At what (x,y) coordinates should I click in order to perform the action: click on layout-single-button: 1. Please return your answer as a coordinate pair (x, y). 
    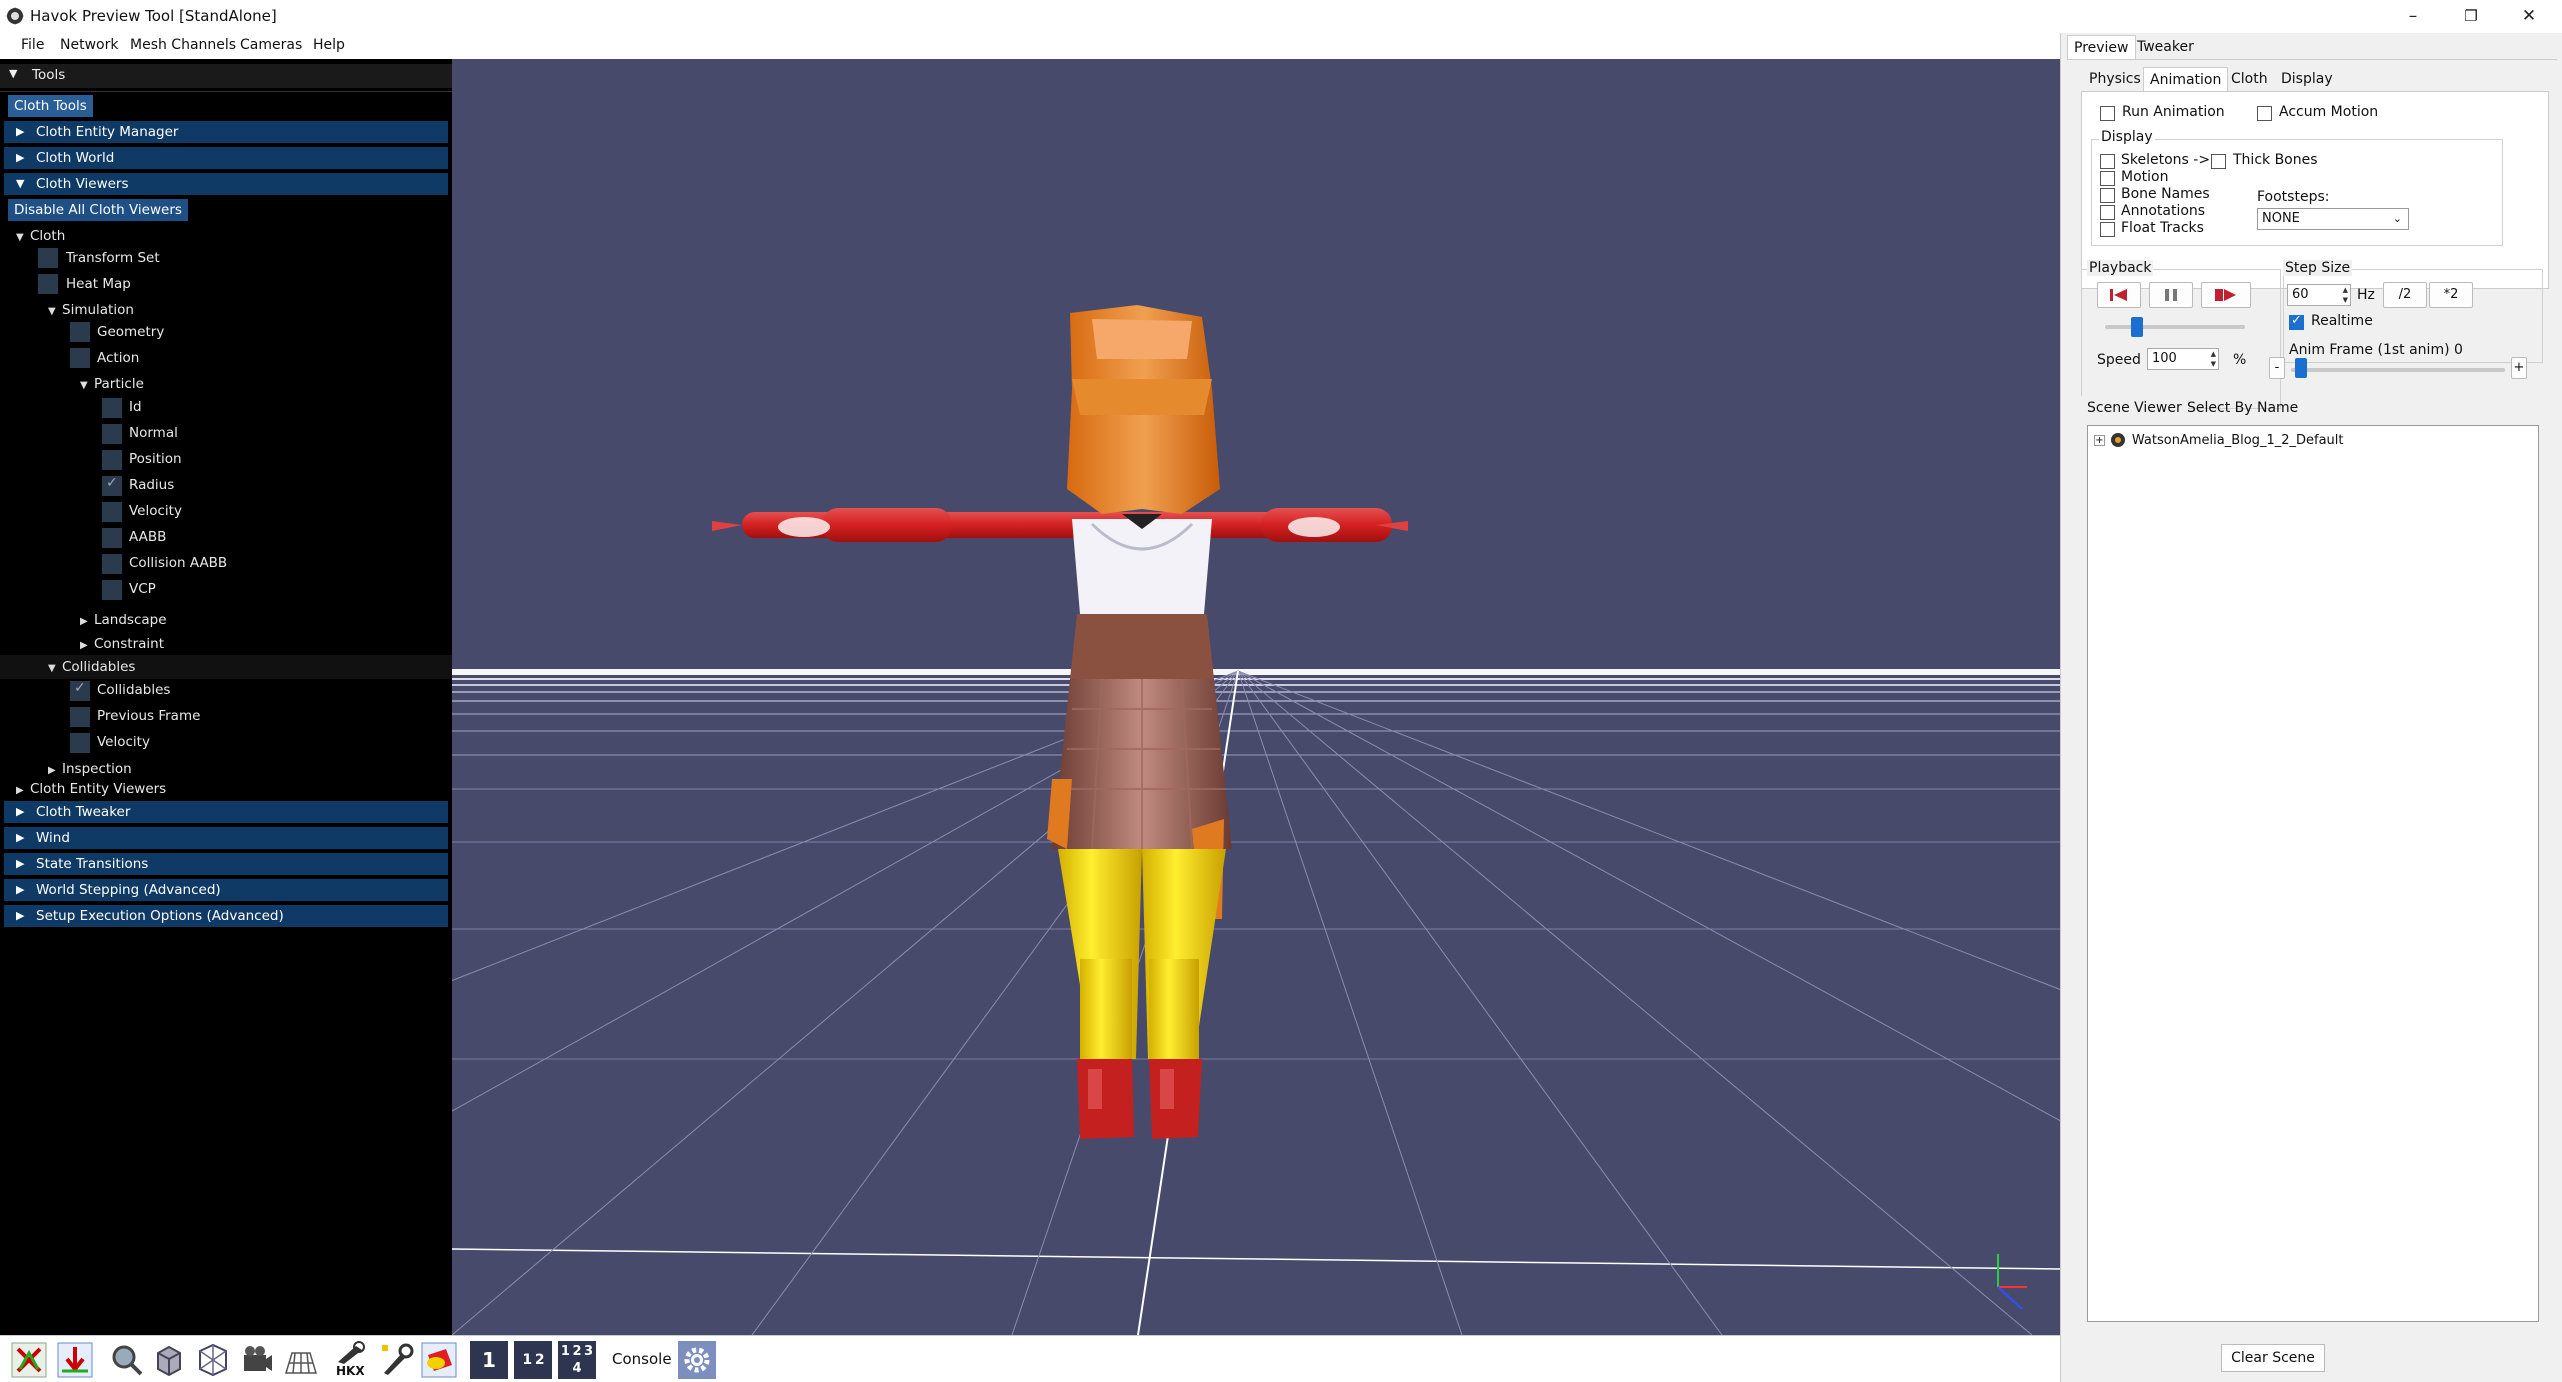
    Looking at the image, I should click on (489, 1360).